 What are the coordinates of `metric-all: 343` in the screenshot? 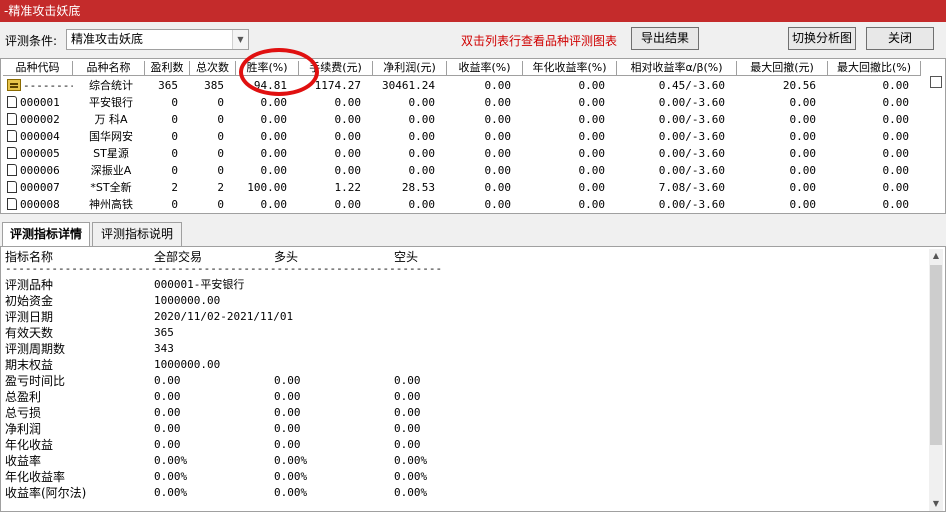 It's located at (164, 348).